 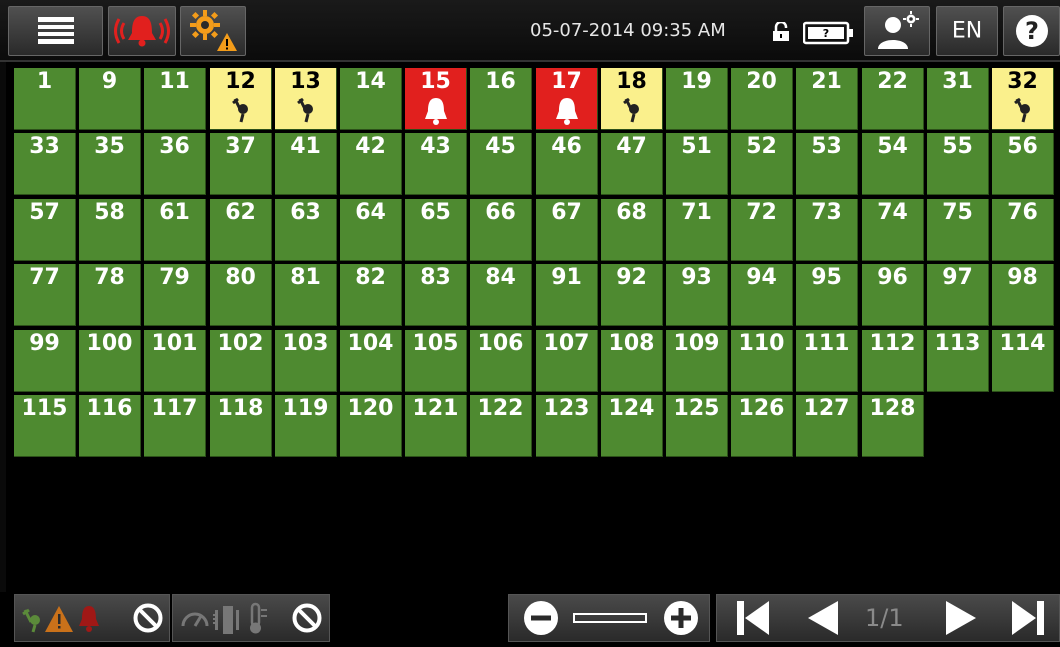 I want to click on channel-tile-19: 19, so click(x=697, y=99).